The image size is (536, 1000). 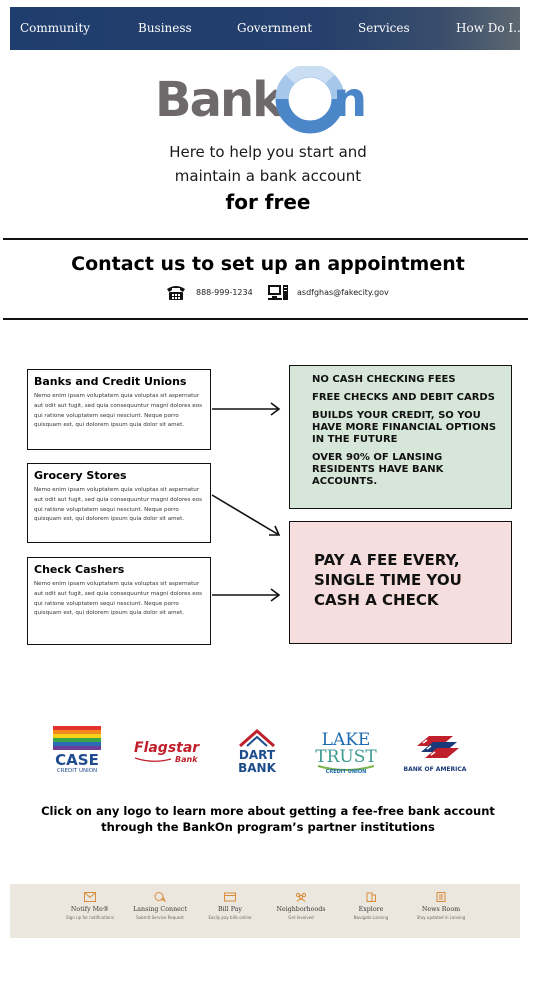 I want to click on dart-bank-logo: DART BANK, so click(x=257, y=751).